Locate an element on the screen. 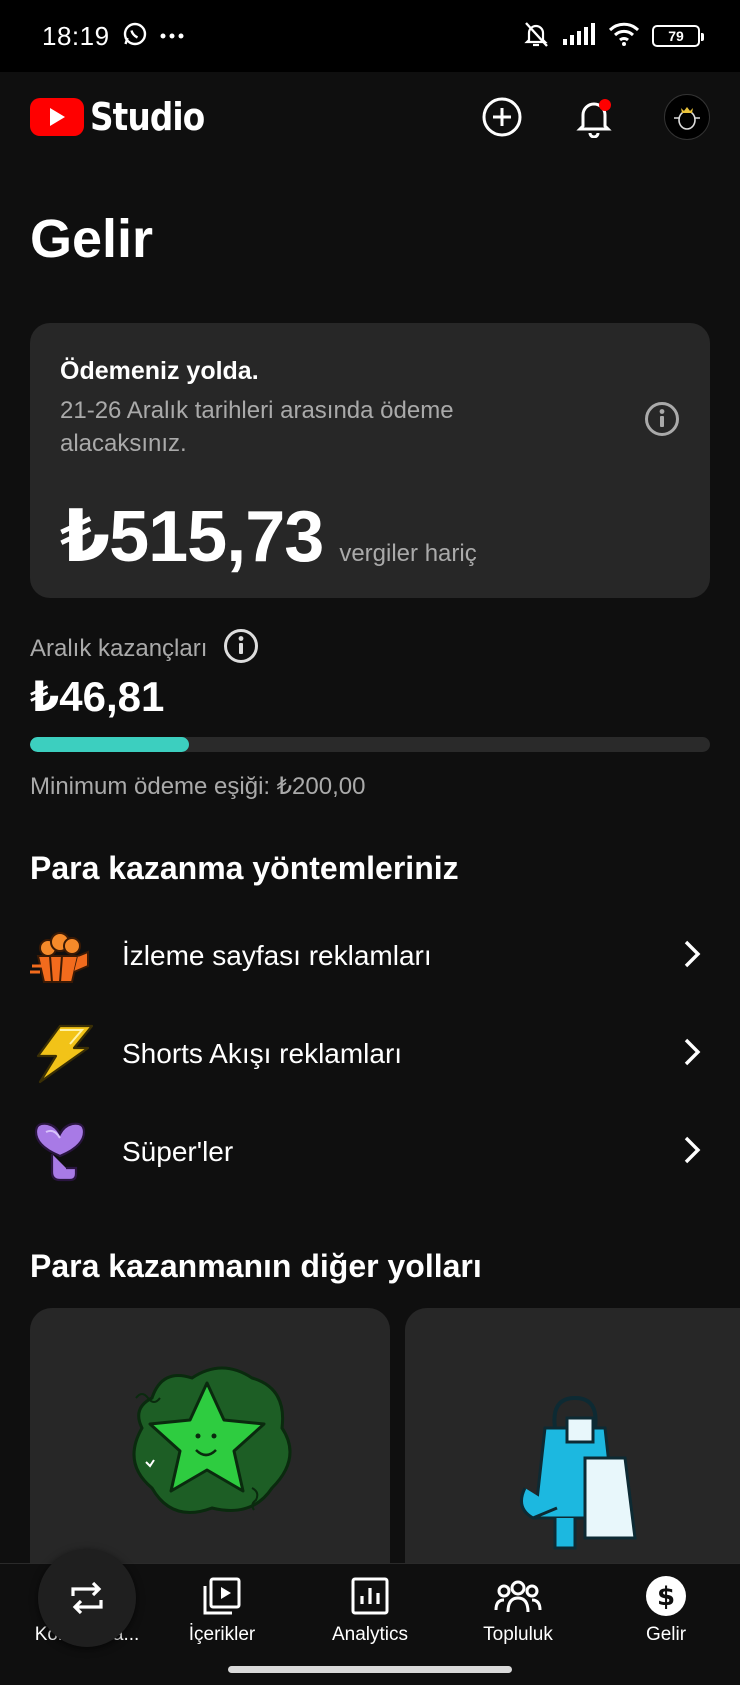  notification-icon is located at coordinates (594, 118).